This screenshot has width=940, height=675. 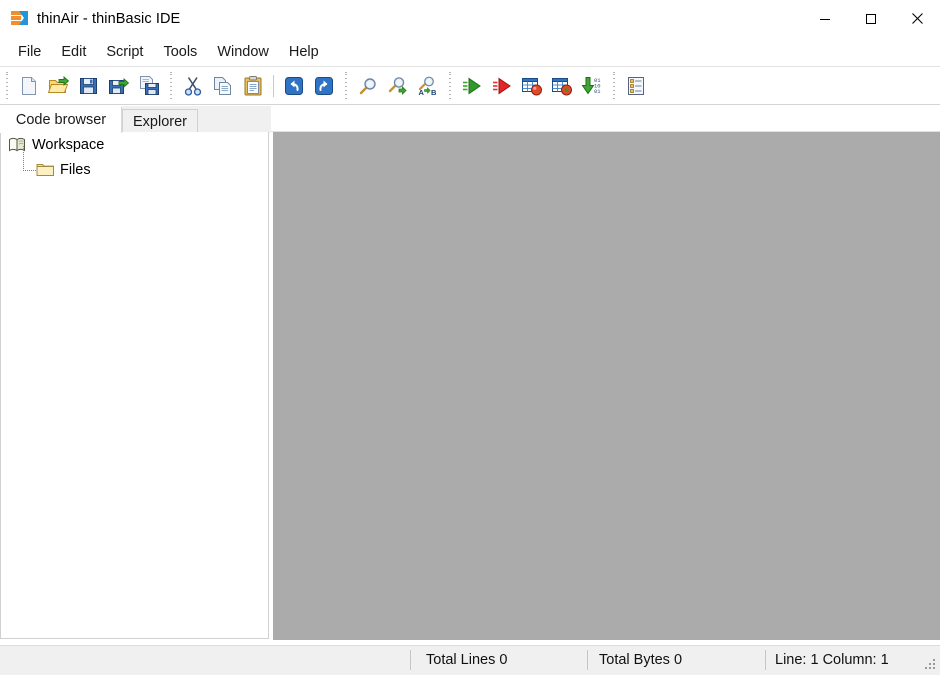 I want to click on resize-grip-icon, so click(x=930, y=664).